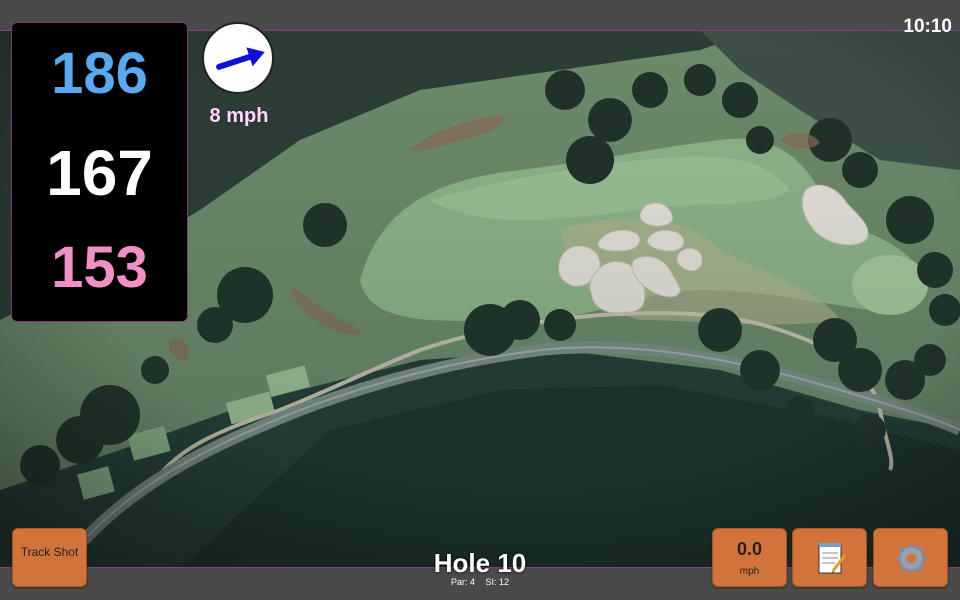 This screenshot has height=600, width=960. Describe the element at coordinates (749, 549) in the screenshot. I see `speed-value: 0.0` at that location.